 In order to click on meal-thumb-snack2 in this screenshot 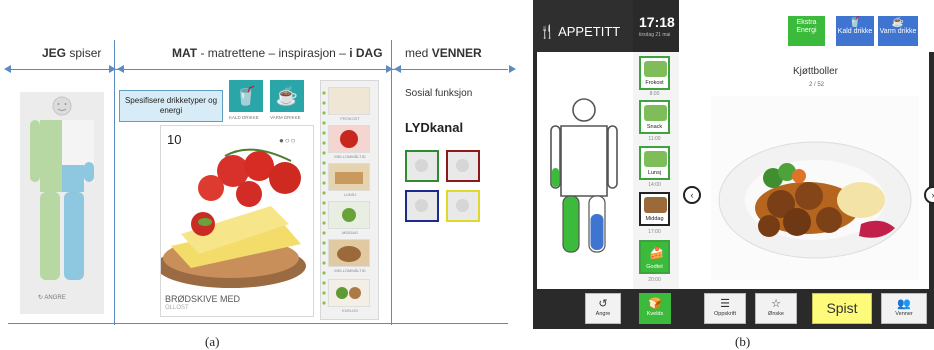, I will do `click(349, 253)`.